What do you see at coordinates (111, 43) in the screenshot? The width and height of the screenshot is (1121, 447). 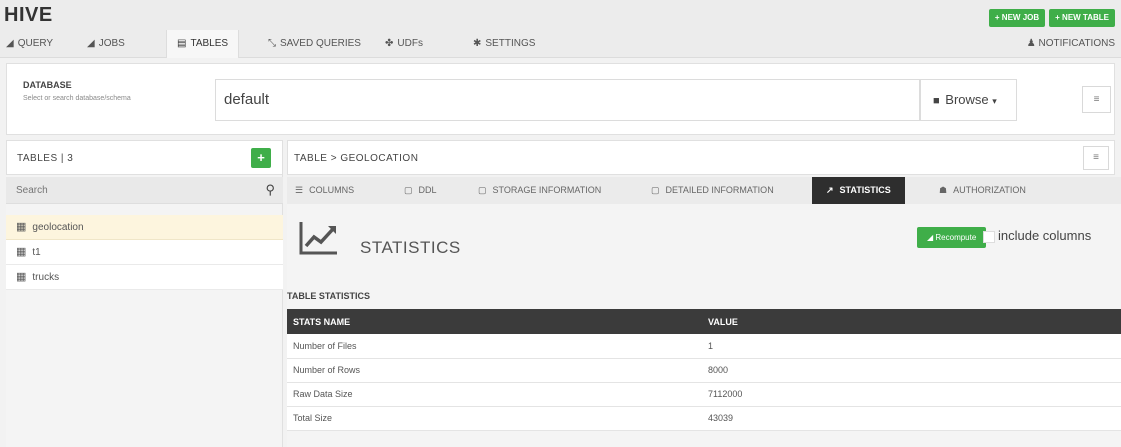 I see `nav-item-label: JOBS` at bounding box center [111, 43].